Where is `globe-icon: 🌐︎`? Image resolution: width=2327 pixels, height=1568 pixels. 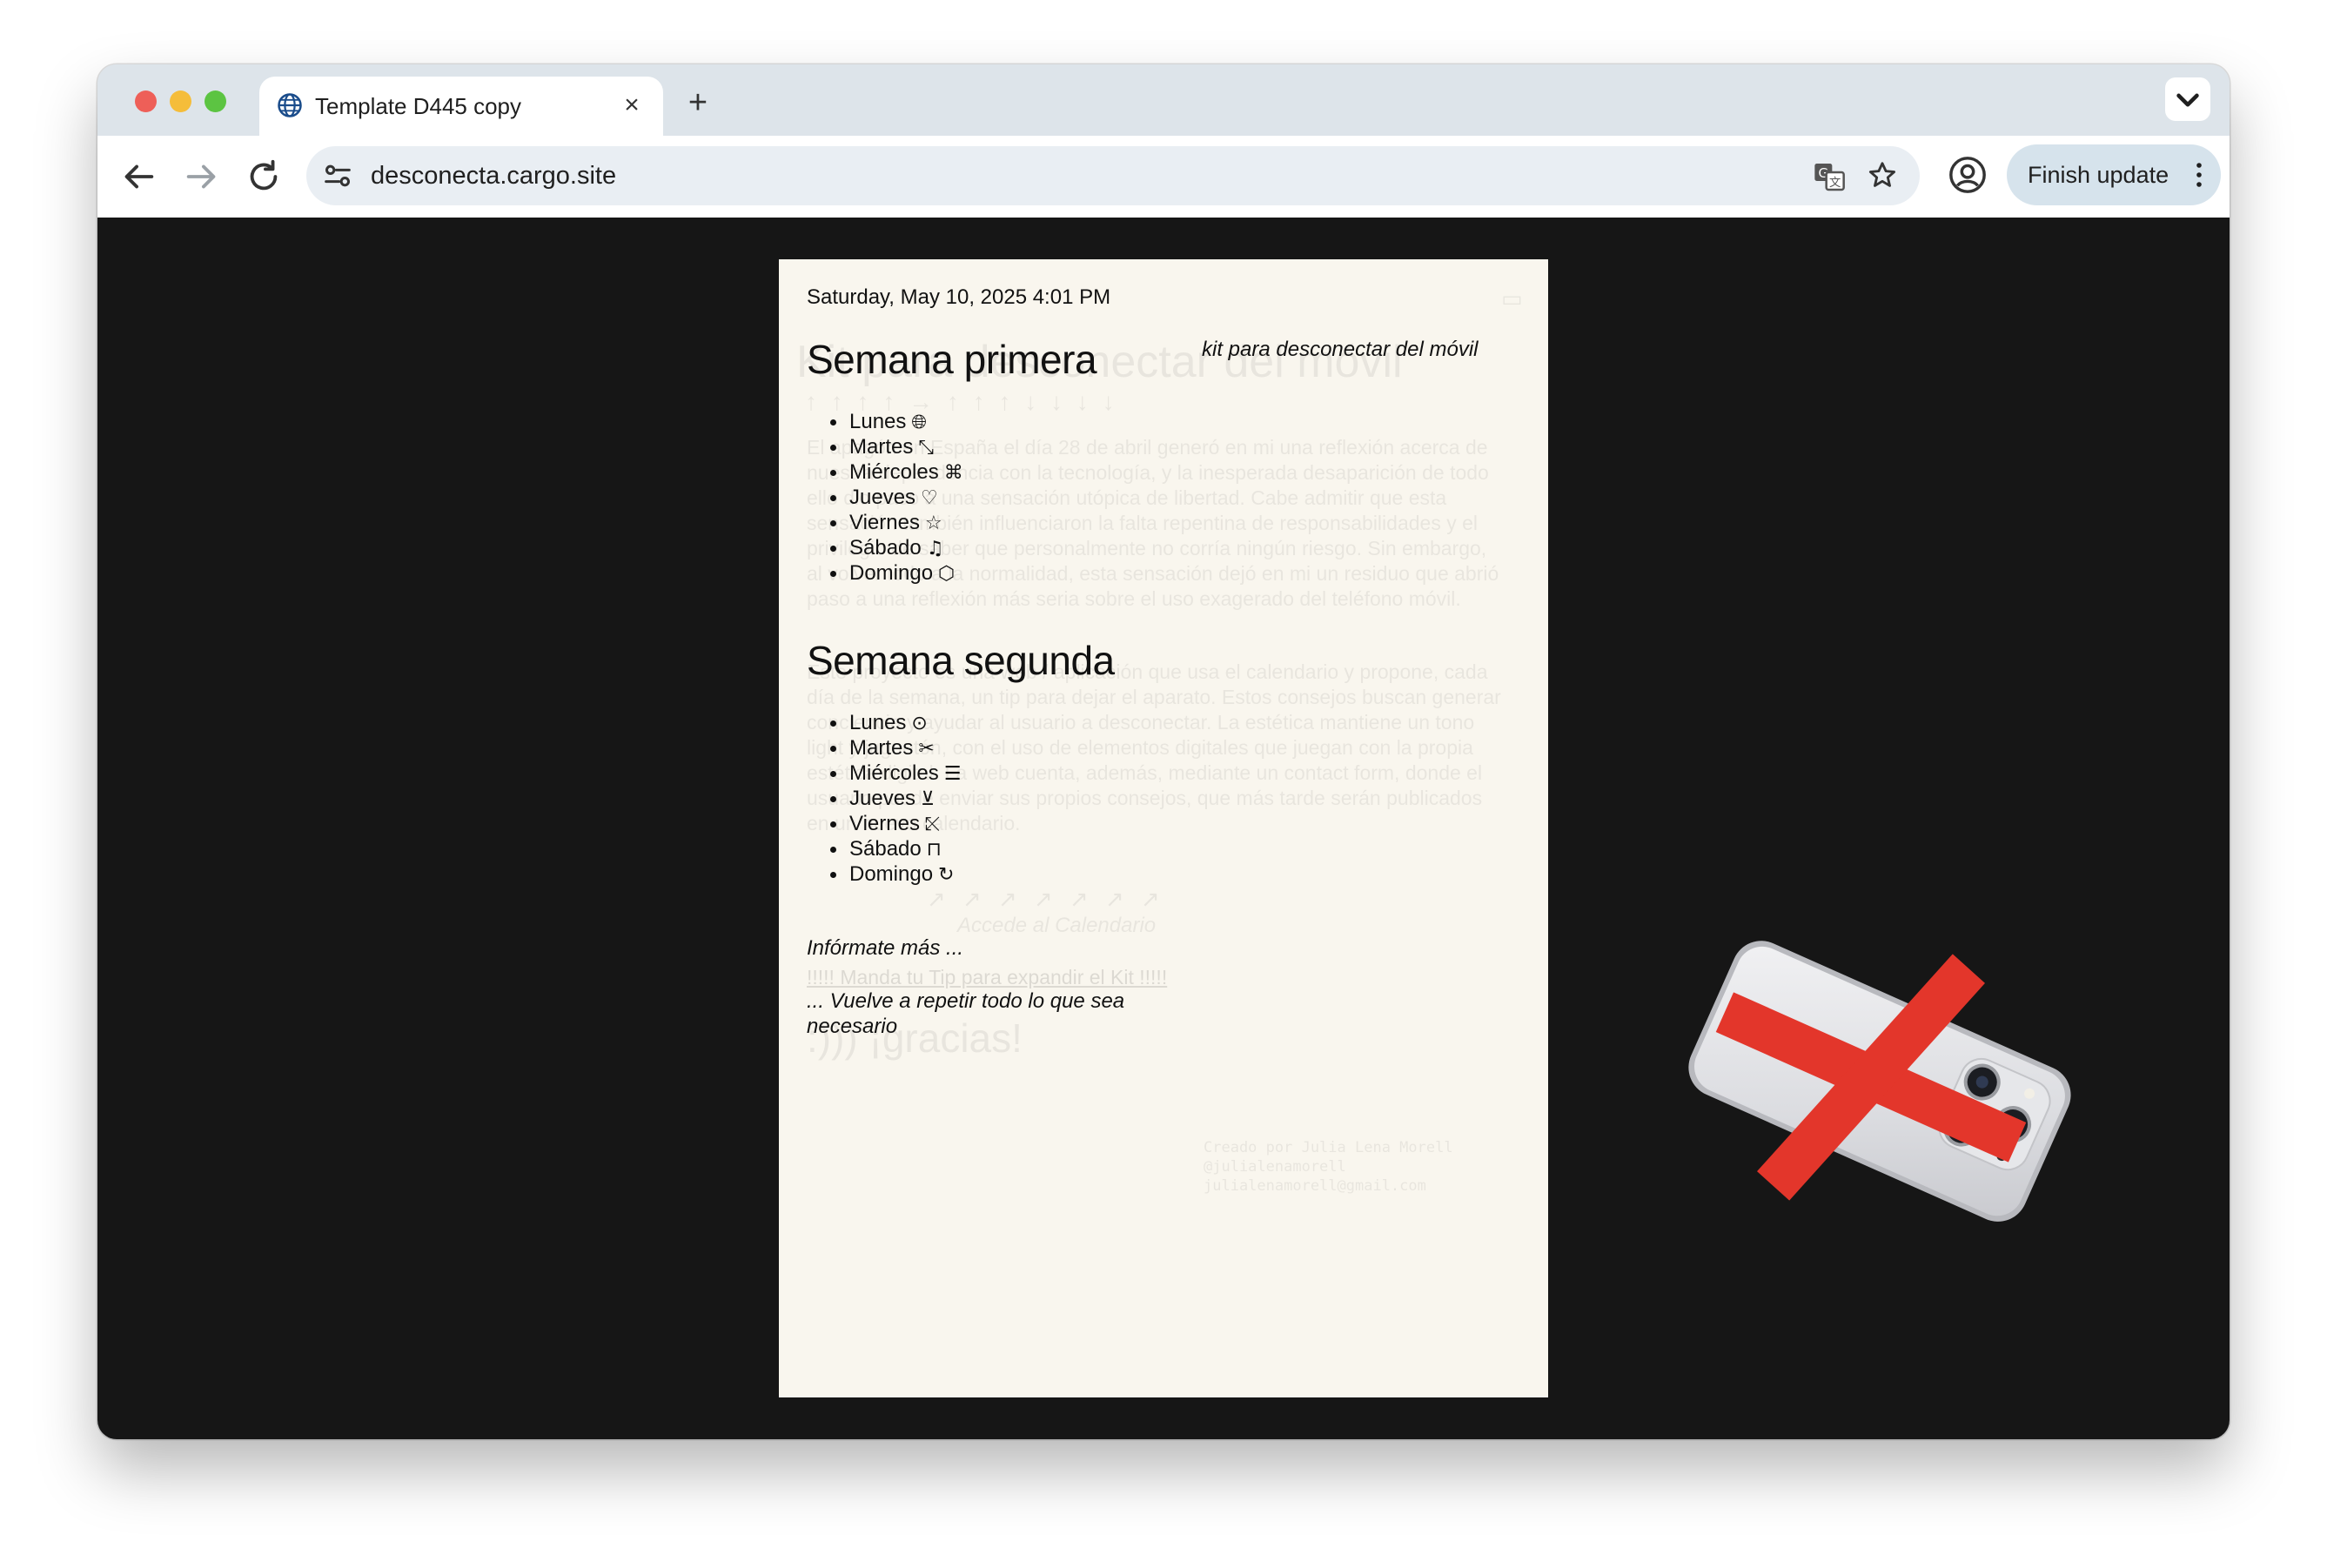
globe-icon: 🌐︎ is located at coordinates (919, 422).